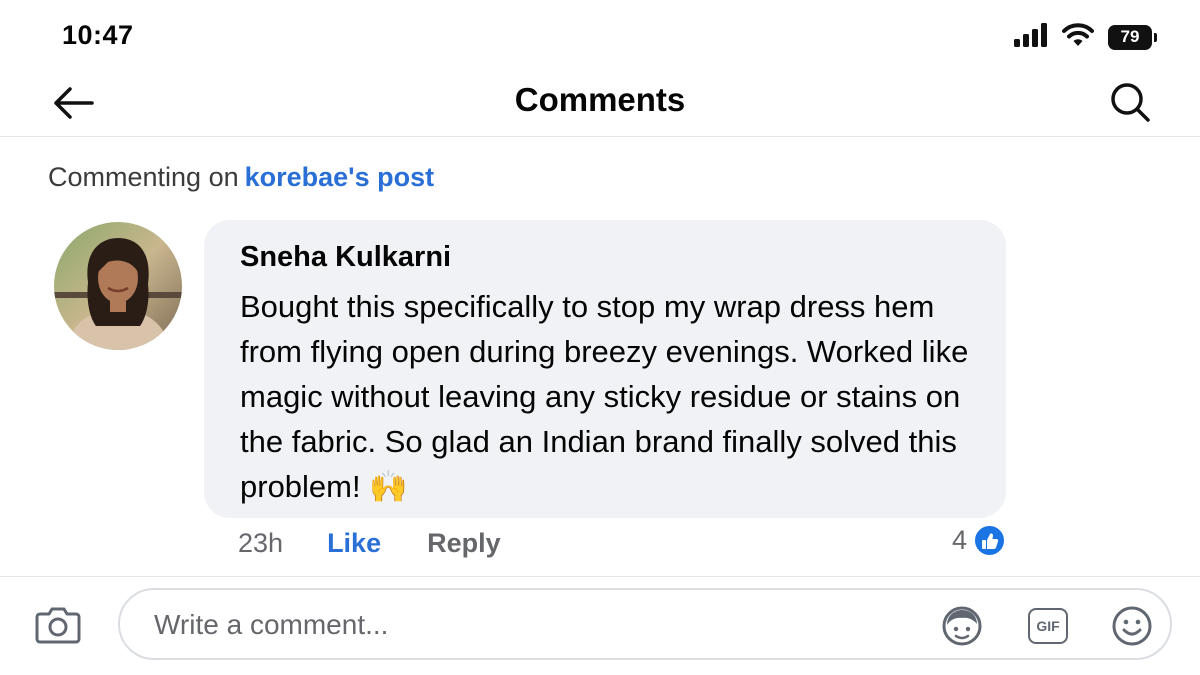 Image resolution: width=1200 pixels, height=675 pixels. I want to click on status-icons: 79, so click(1085, 37).